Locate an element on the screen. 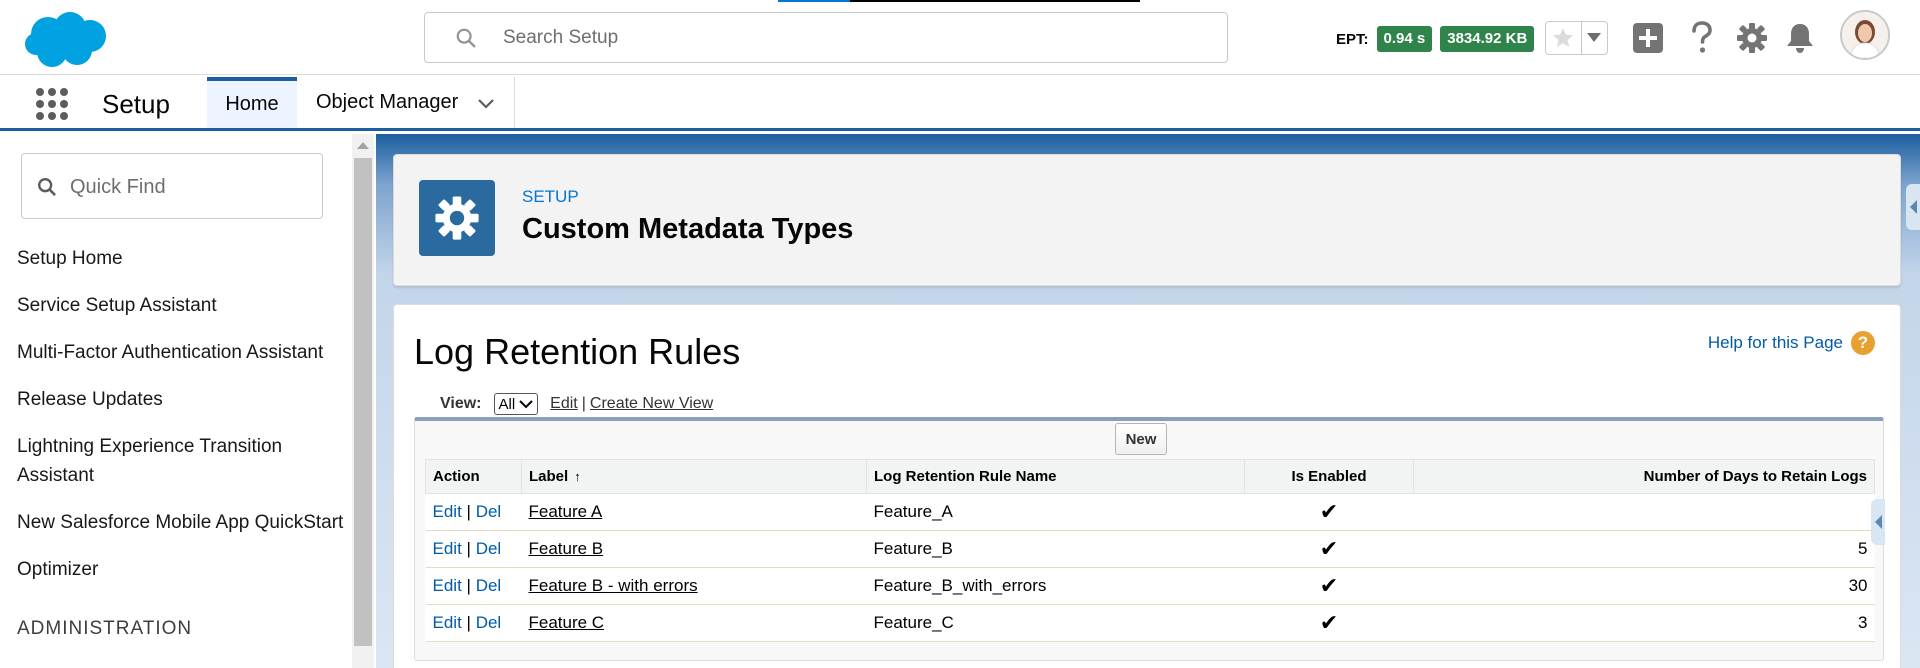  global-actions-button is located at coordinates (1648, 38).